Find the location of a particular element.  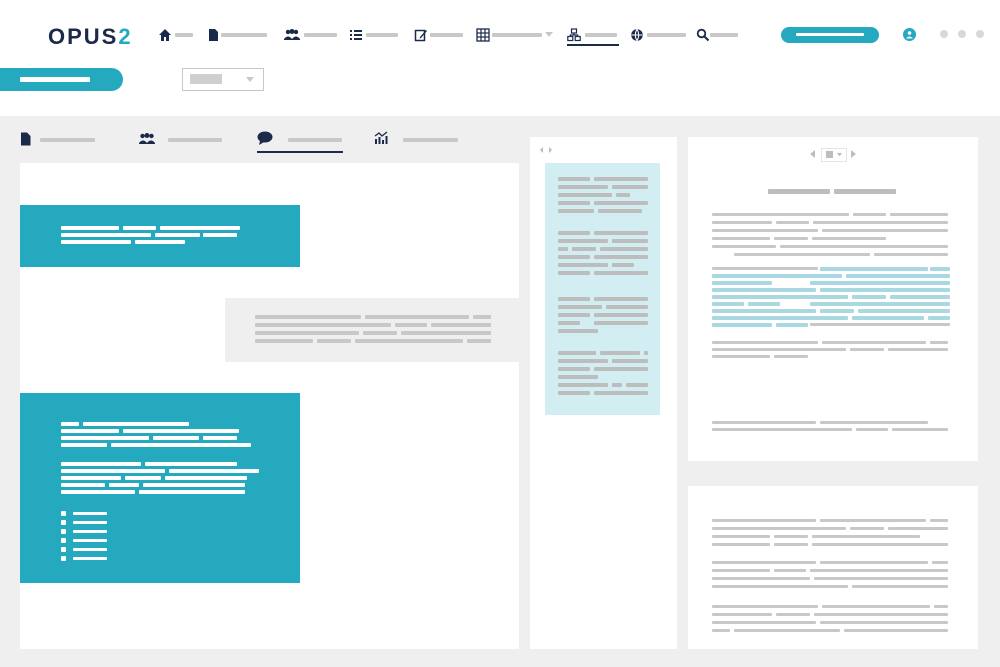

list-icon is located at coordinates (356, 35).